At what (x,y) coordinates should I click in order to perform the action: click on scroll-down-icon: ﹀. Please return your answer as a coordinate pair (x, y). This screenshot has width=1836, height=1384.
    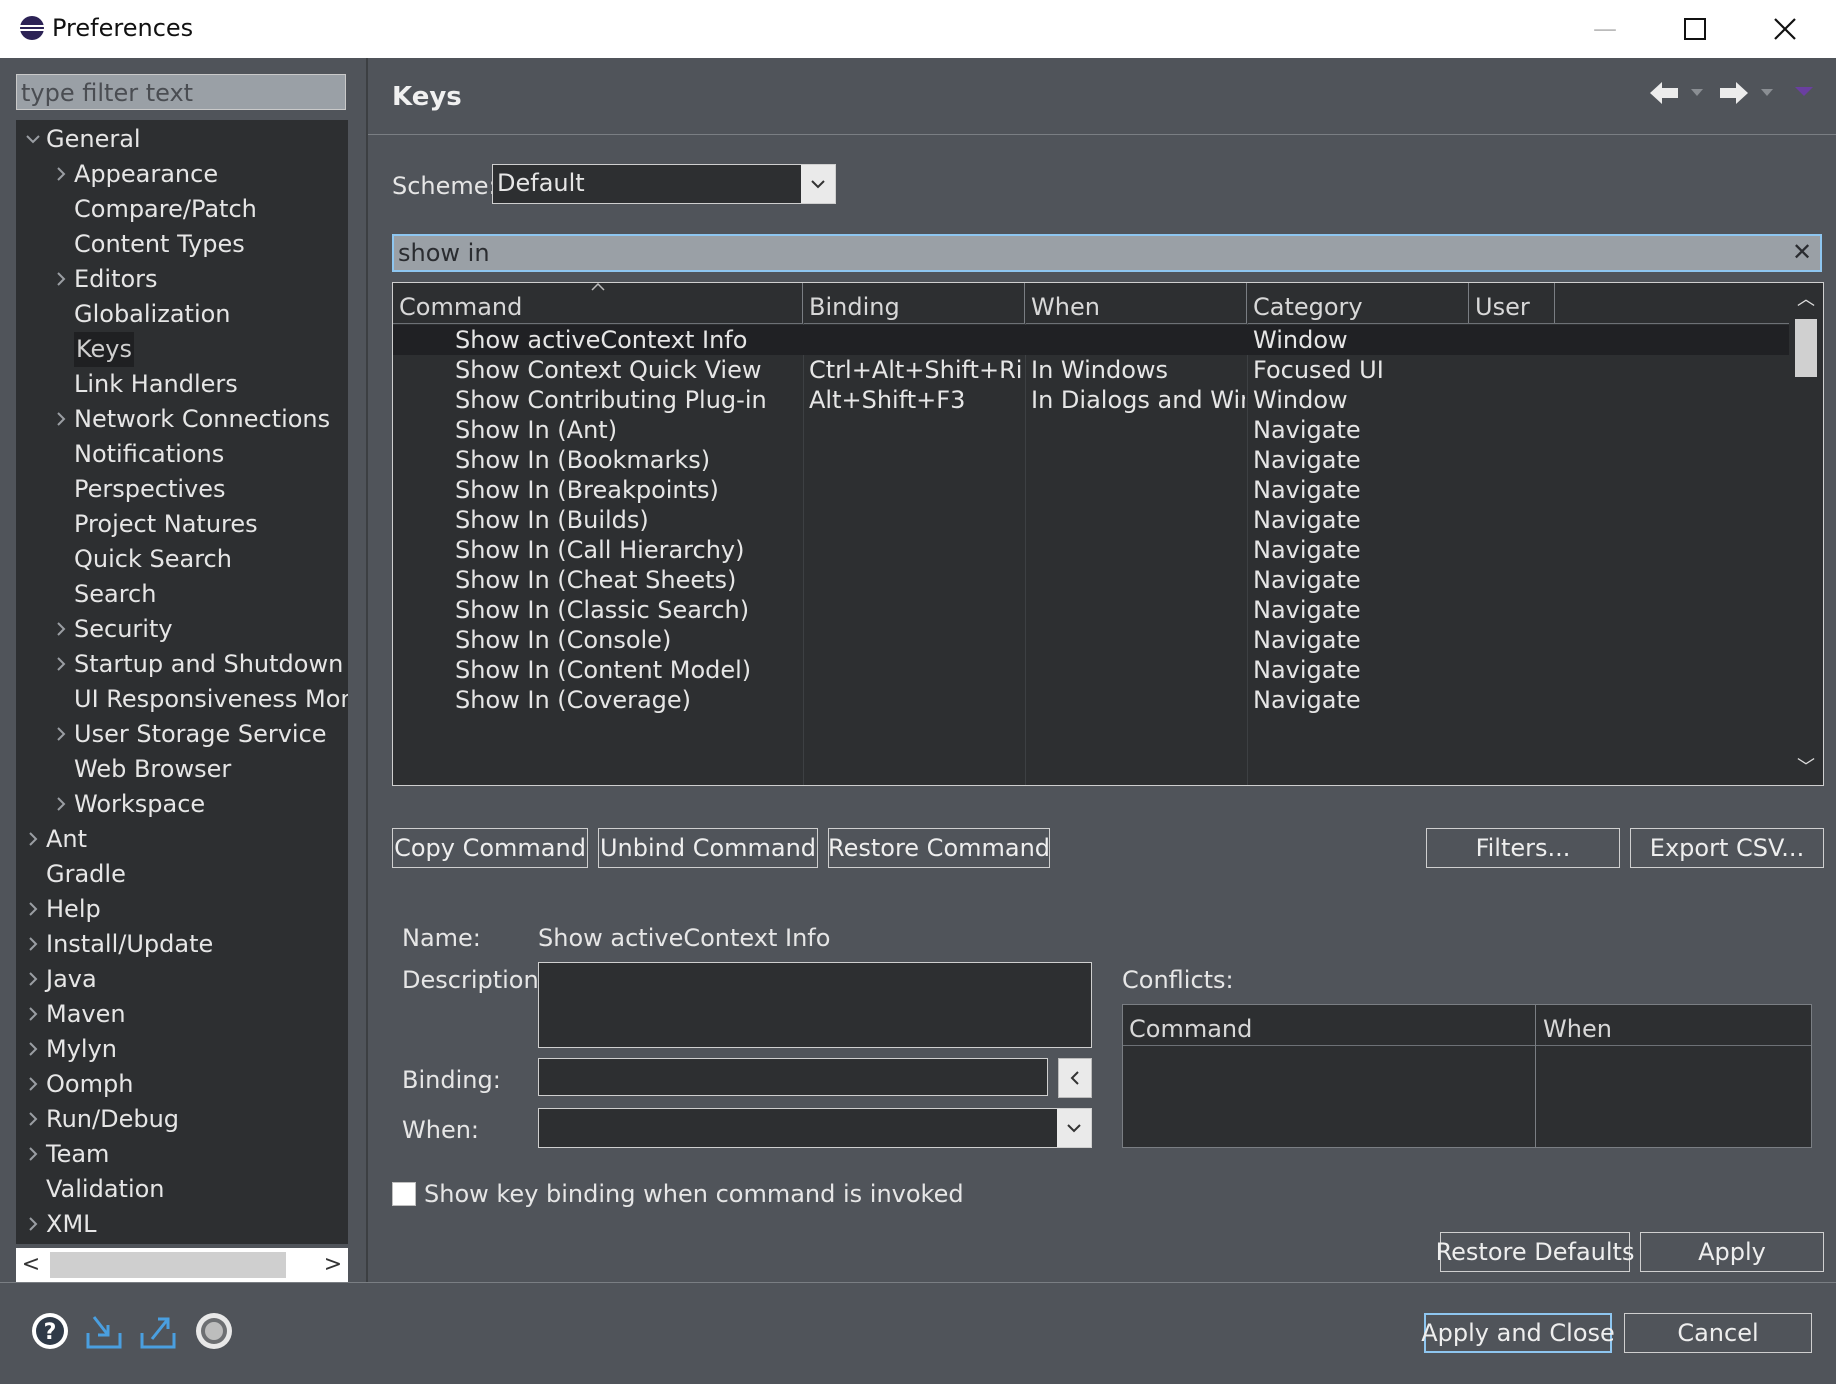
    Looking at the image, I should click on (1806, 768).